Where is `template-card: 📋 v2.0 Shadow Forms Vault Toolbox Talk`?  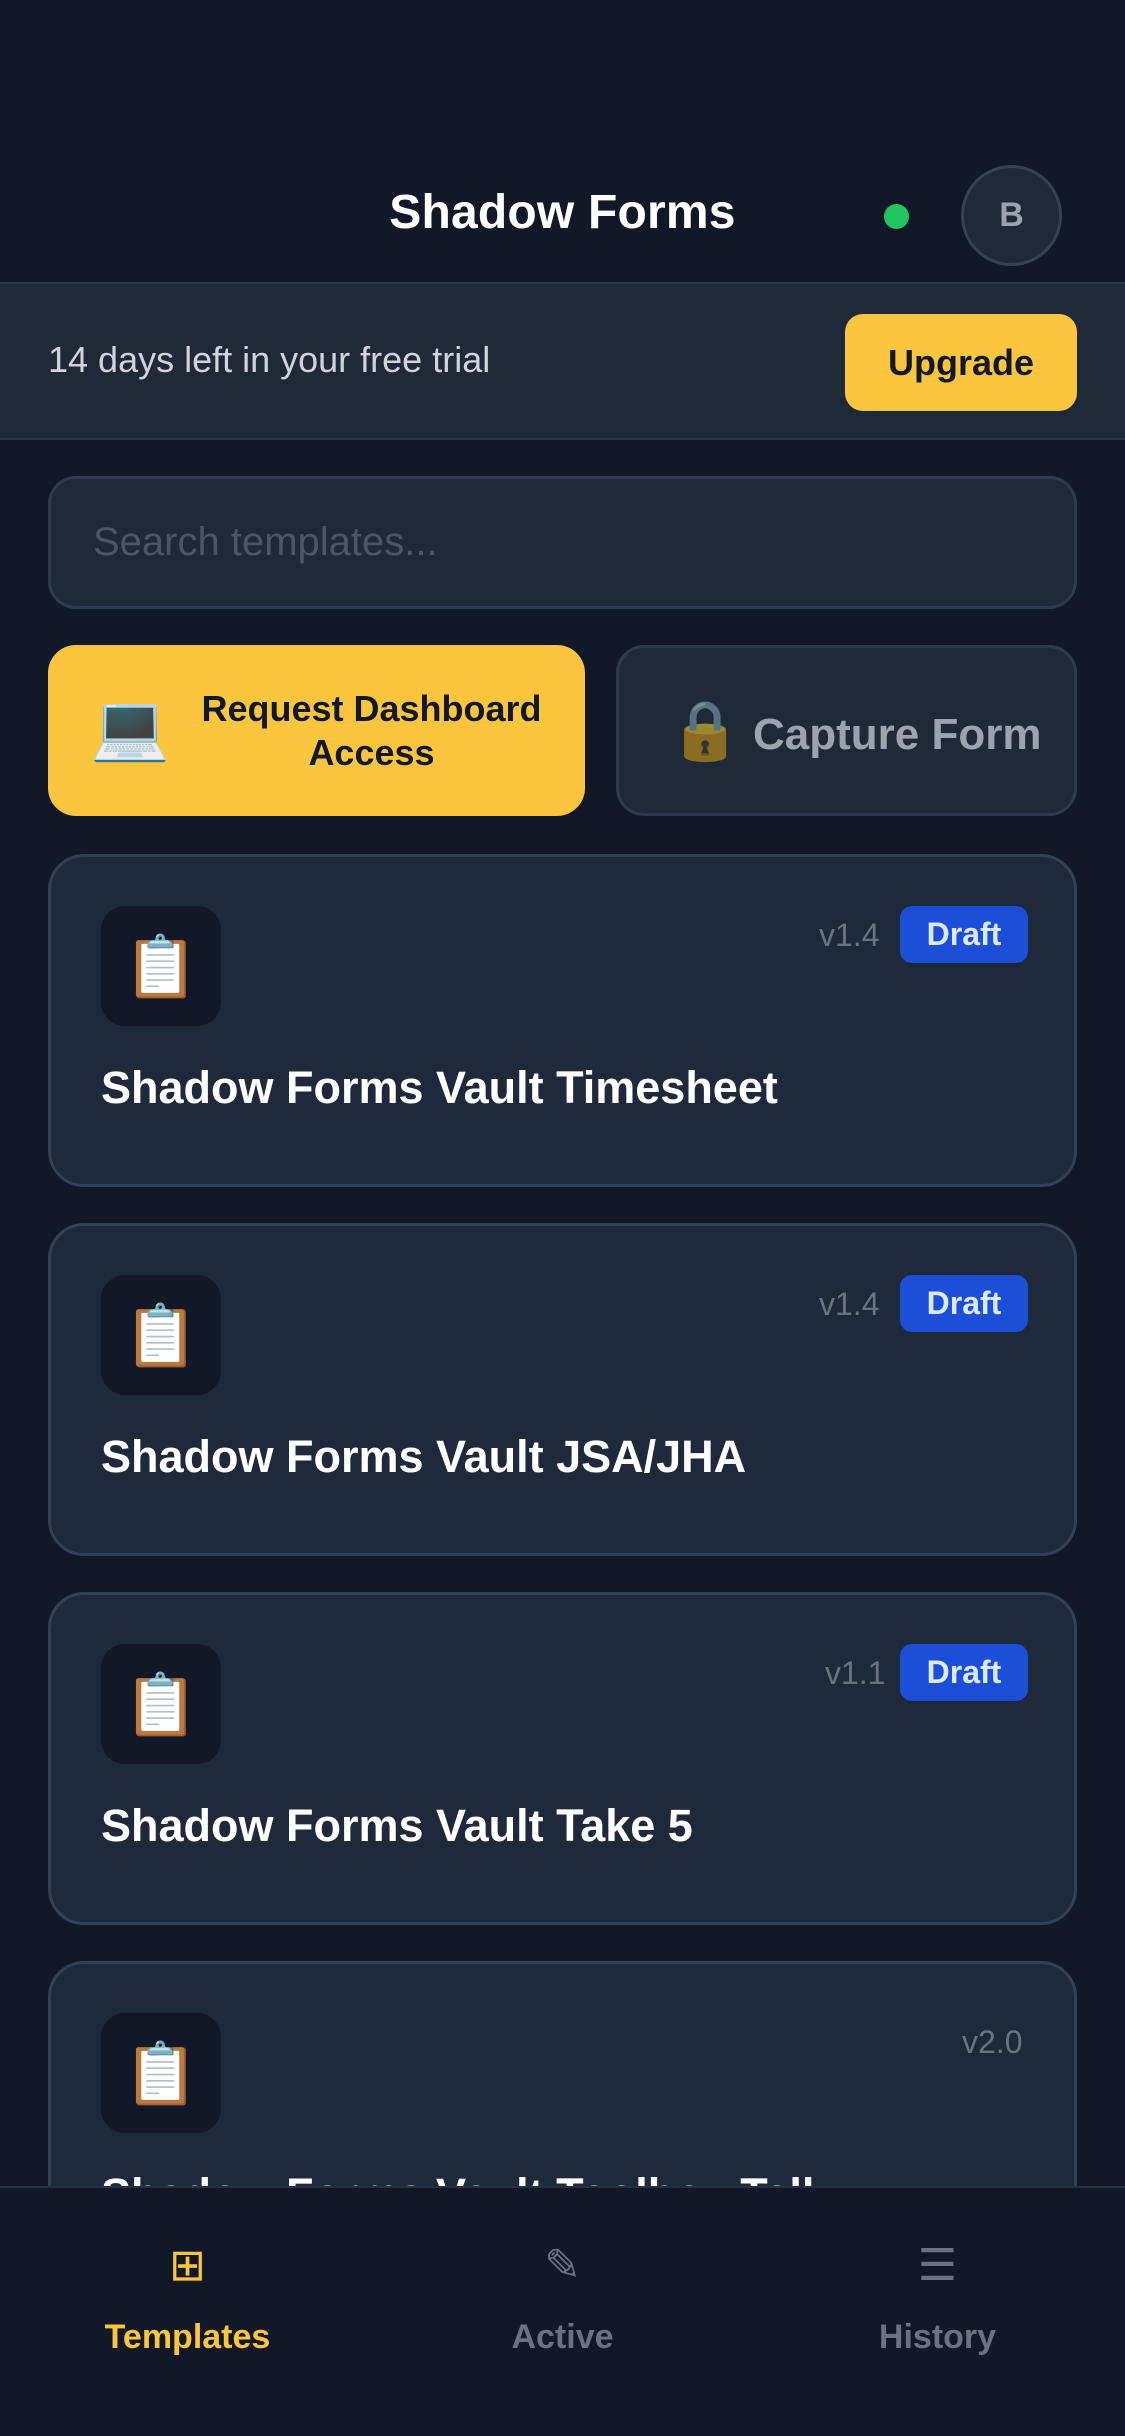 template-card: 📋 v2.0 Shadow Forms Vault Toolbox Talk is located at coordinates (562, 2073).